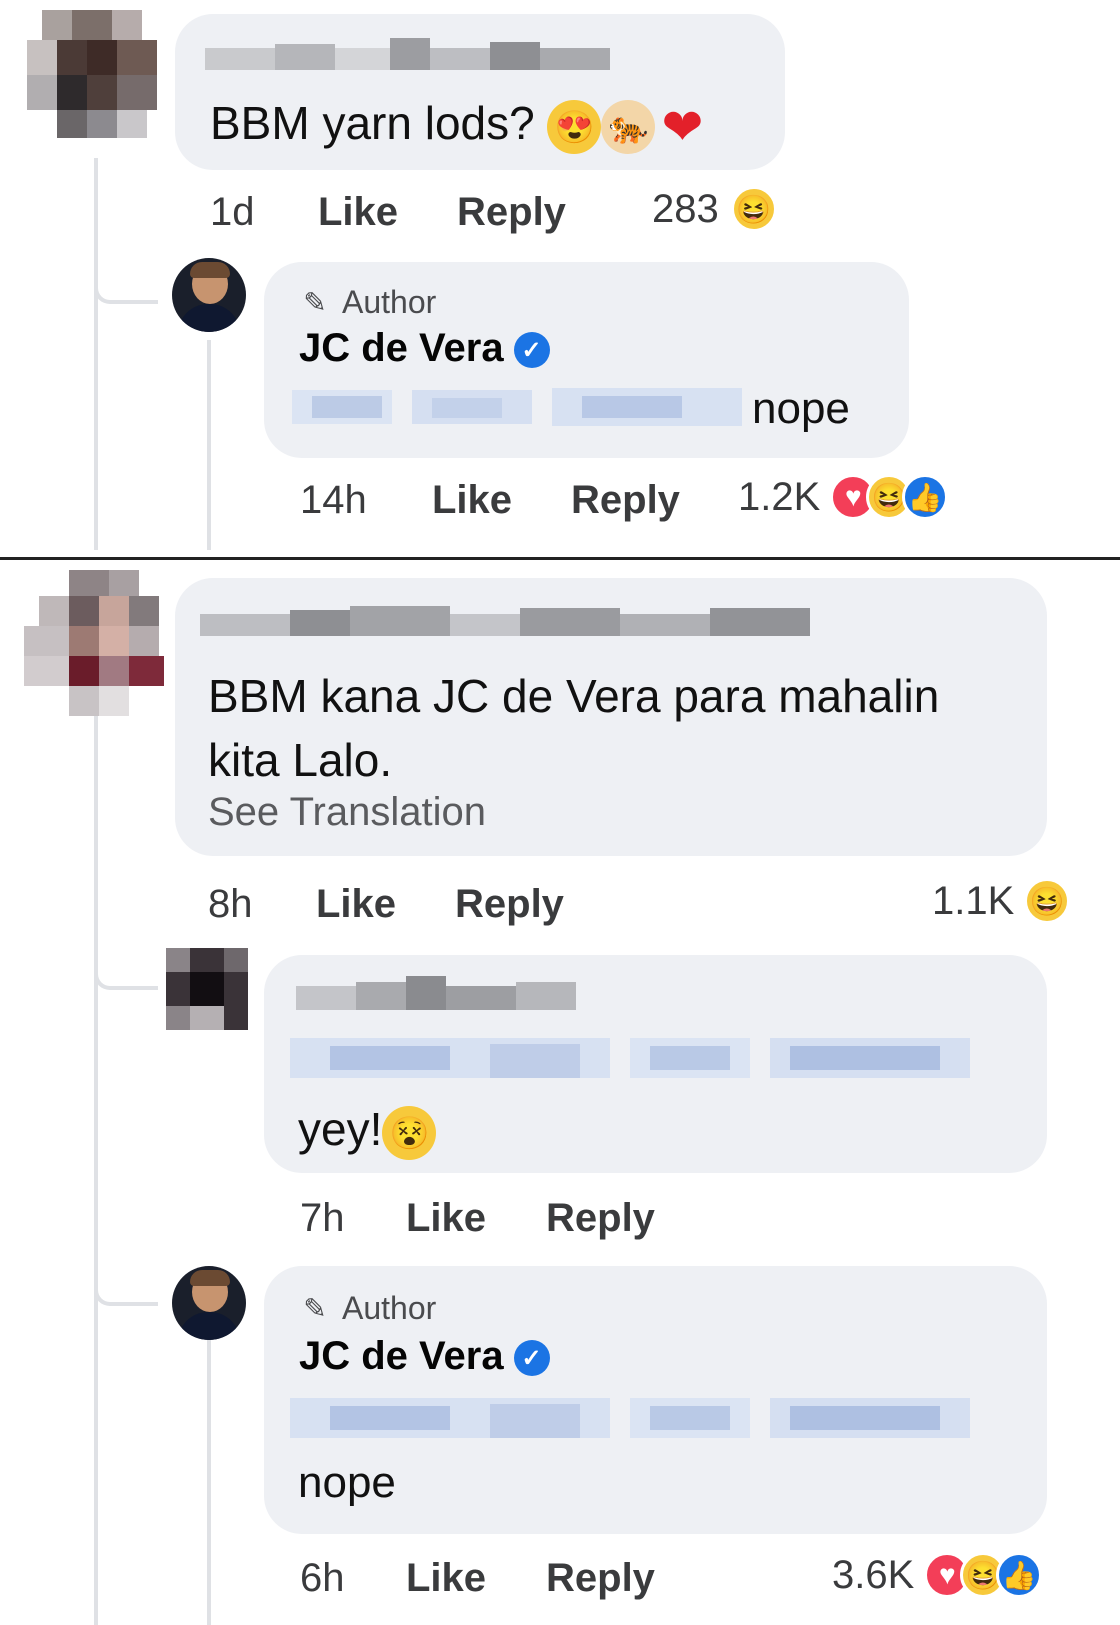 This screenshot has height=1625, width=1120. I want to click on comment-text-line: BBM kana JC de Vera para mahalin, so click(574, 696).